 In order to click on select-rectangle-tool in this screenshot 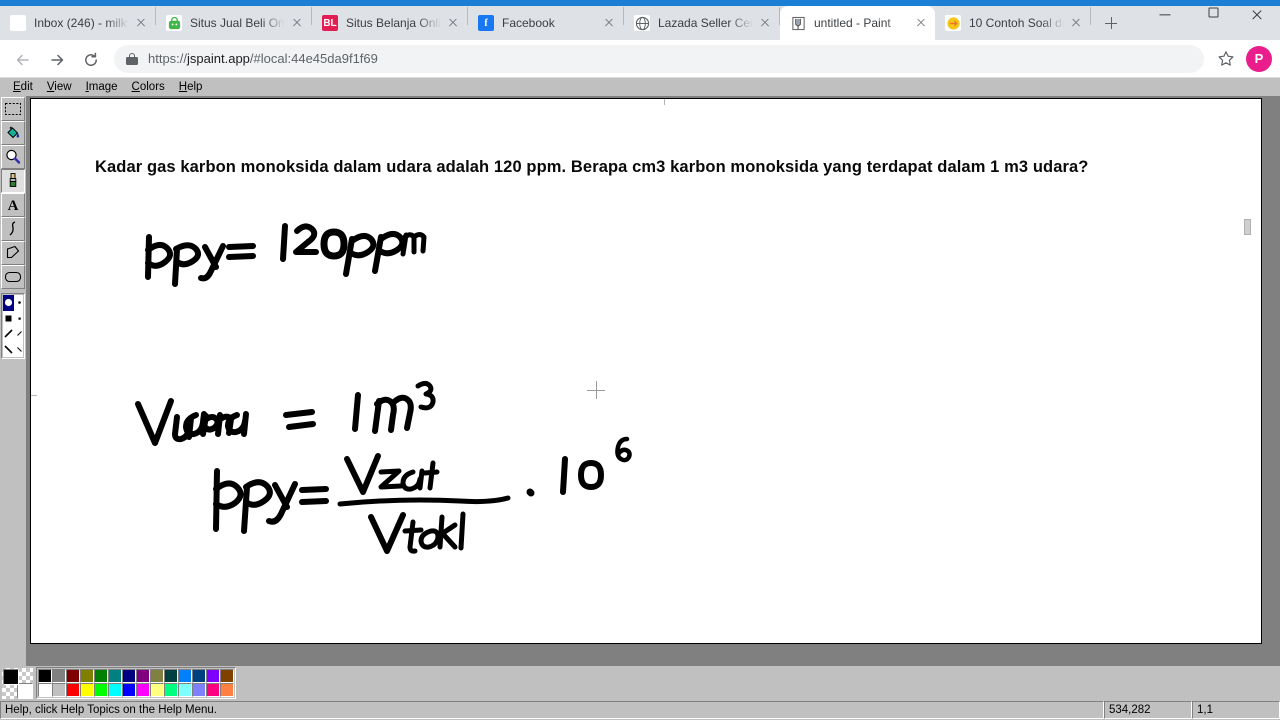, I will do `click(13, 109)`.